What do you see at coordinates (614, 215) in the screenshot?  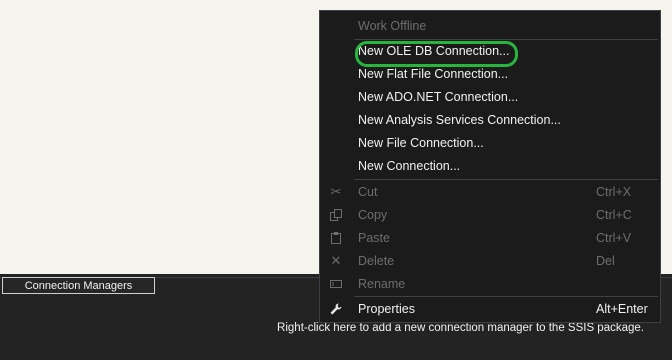 I see `menu-item-shortcut: Ctrl+C` at bounding box center [614, 215].